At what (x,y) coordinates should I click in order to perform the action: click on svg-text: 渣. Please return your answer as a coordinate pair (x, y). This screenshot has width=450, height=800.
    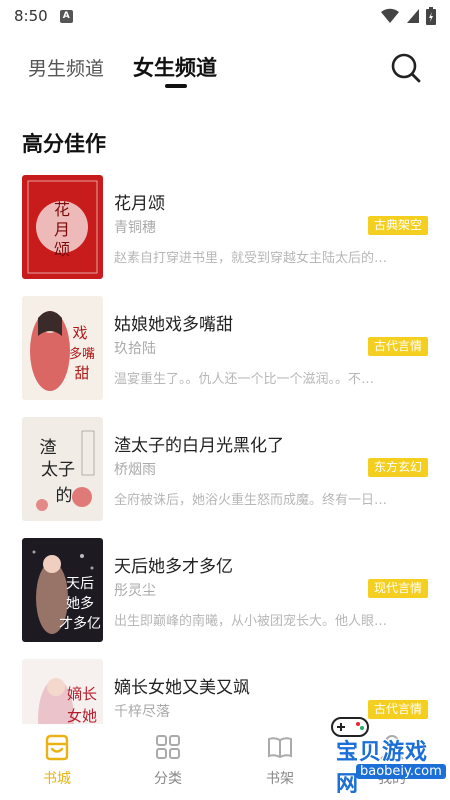
    Looking at the image, I should click on (48, 448).